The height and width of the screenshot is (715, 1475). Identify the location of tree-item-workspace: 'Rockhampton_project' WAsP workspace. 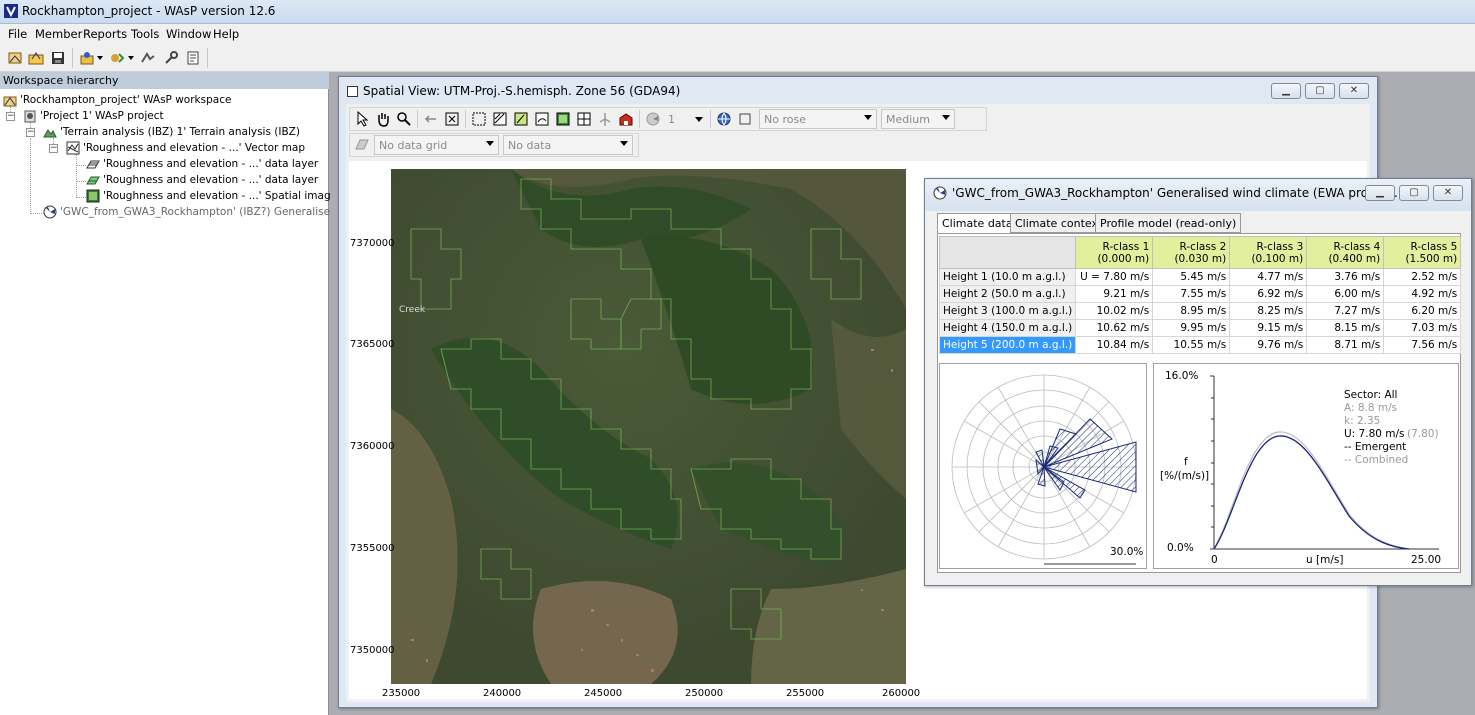
(117, 100).